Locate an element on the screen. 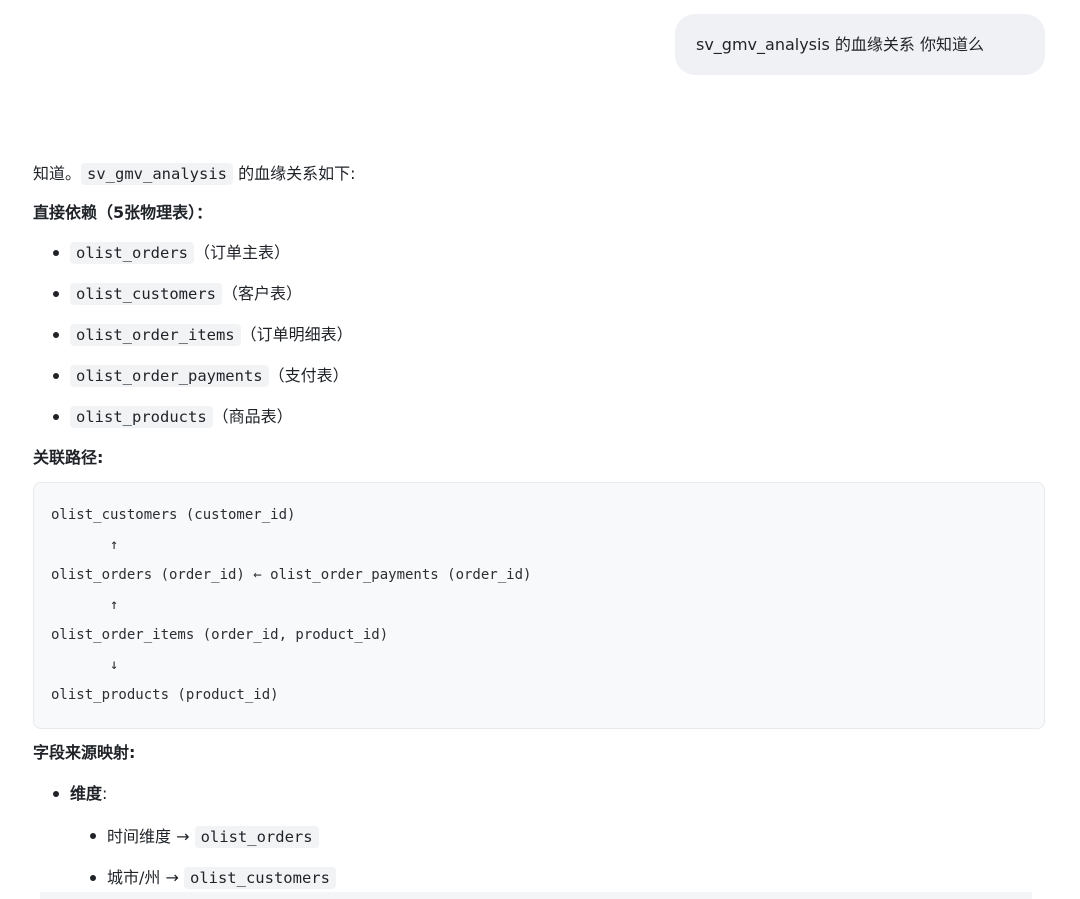  table-desc: （订单主表） is located at coordinates (241, 252).